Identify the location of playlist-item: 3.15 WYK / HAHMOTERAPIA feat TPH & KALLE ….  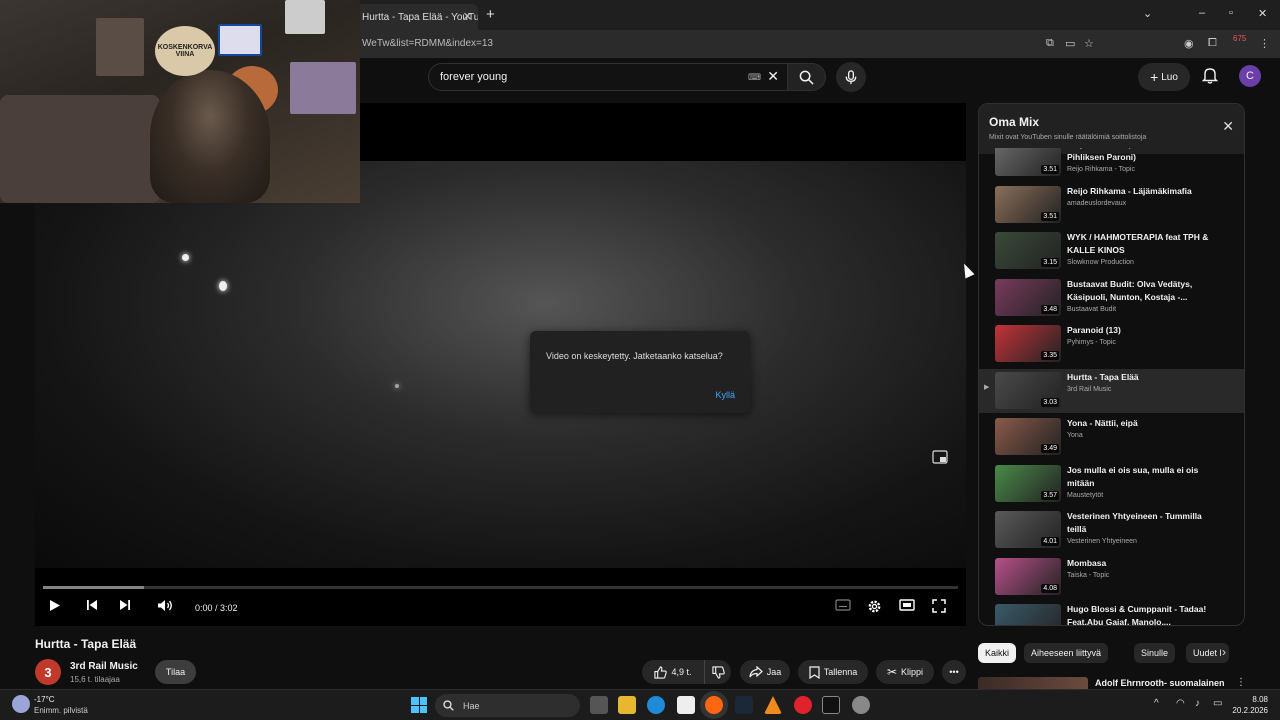
(1111, 251).